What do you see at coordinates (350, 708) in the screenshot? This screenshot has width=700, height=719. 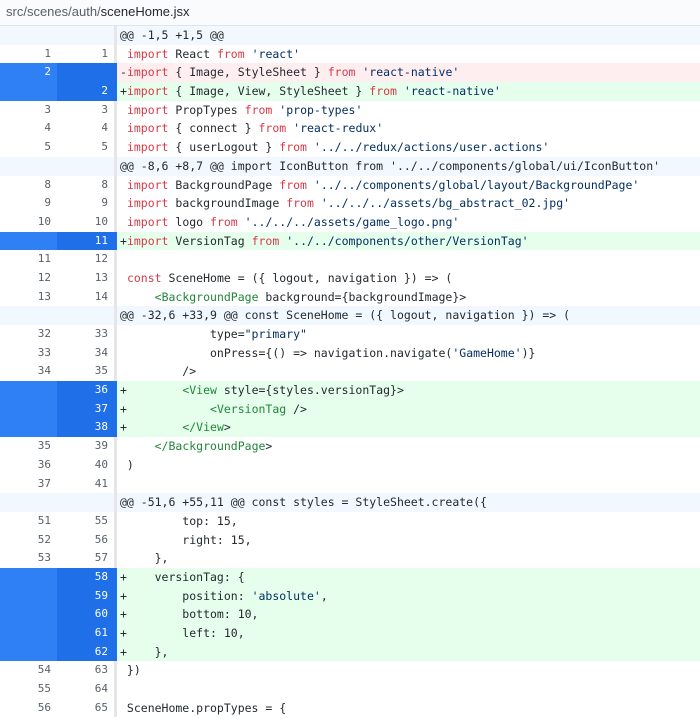 I see `diff-line-row: 56 65 SceneHome.propTypes = {` at bounding box center [350, 708].